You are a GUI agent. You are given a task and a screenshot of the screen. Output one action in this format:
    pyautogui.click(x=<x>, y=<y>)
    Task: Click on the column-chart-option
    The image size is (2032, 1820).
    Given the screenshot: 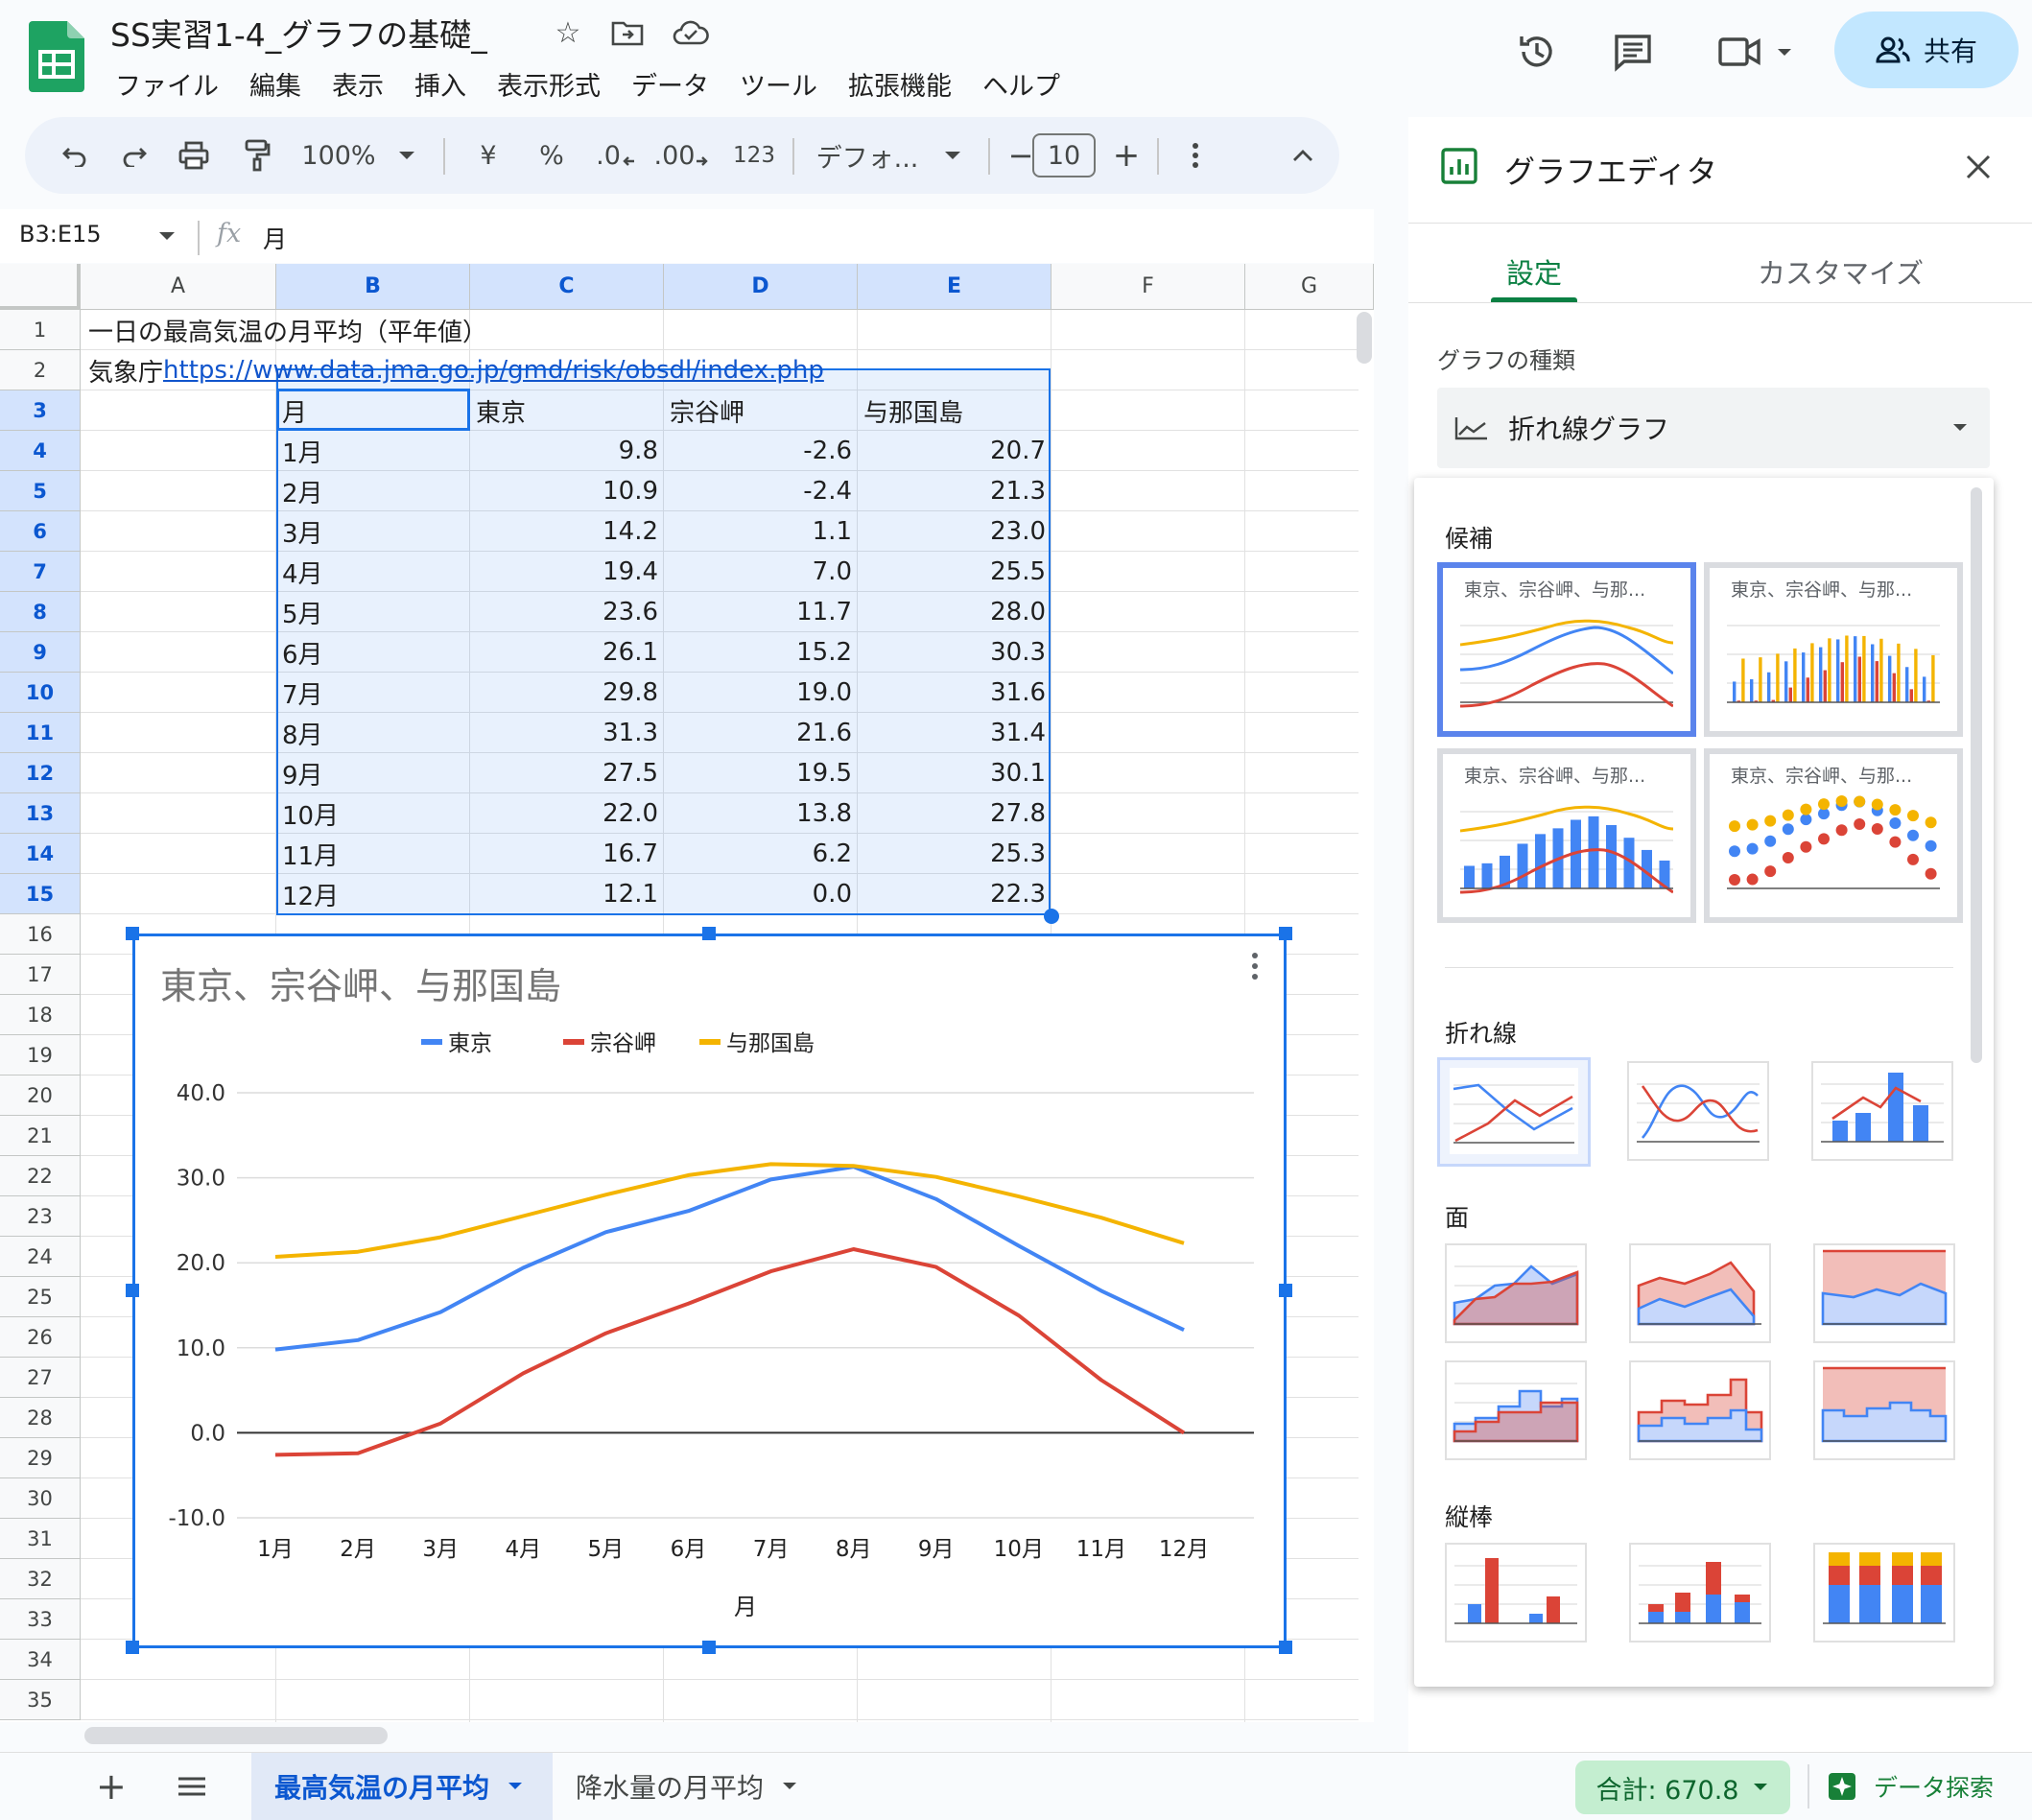 What is the action you would take?
    pyautogui.click(x=1516, y=1593)
    